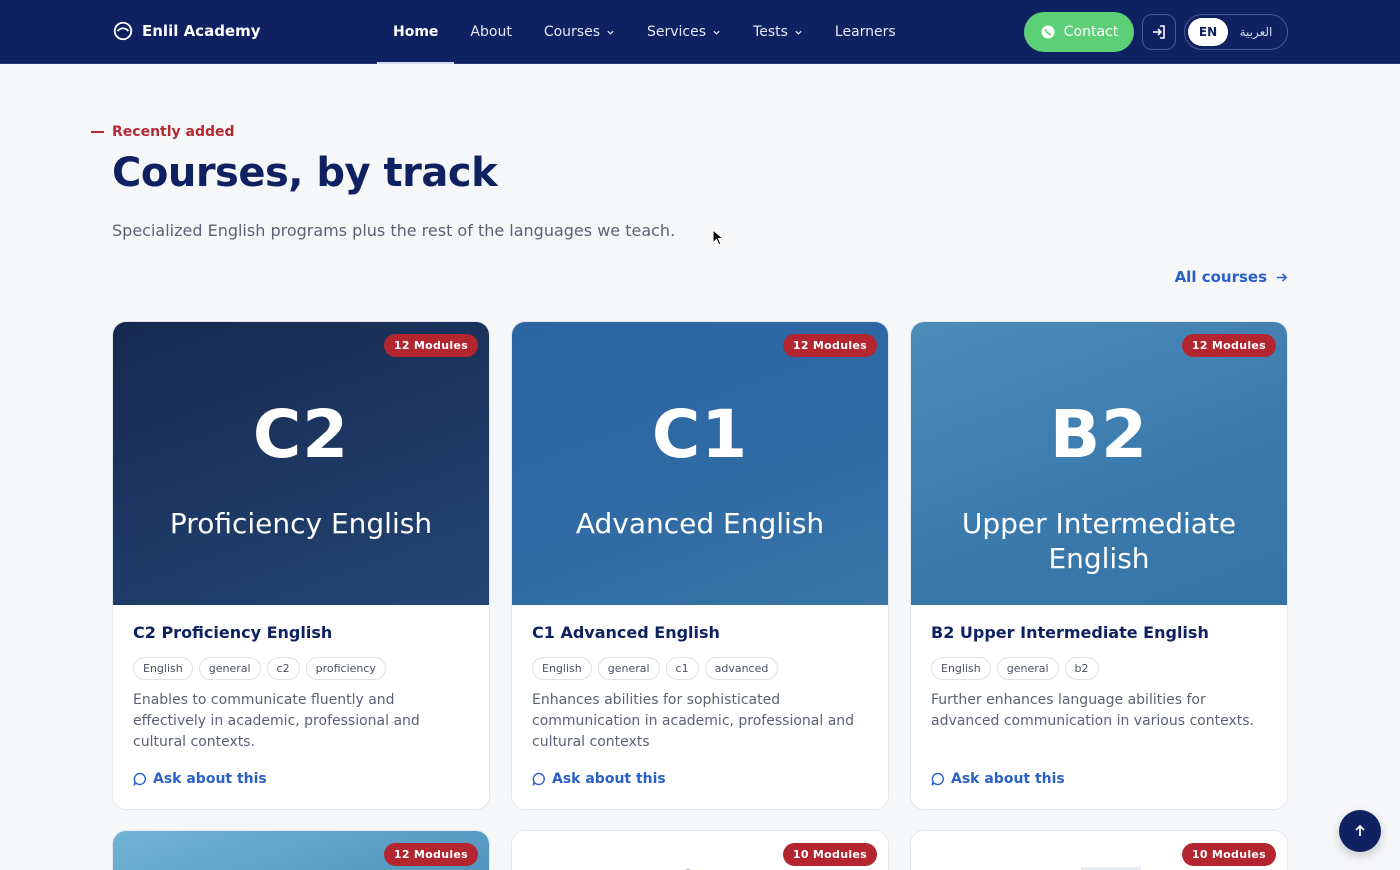 The image size is (1400, 870). What do you see at coordinates (173, 132) in the screenshot?
I see `eyebrow-label: Recently added` at bounding box center [173, 132].